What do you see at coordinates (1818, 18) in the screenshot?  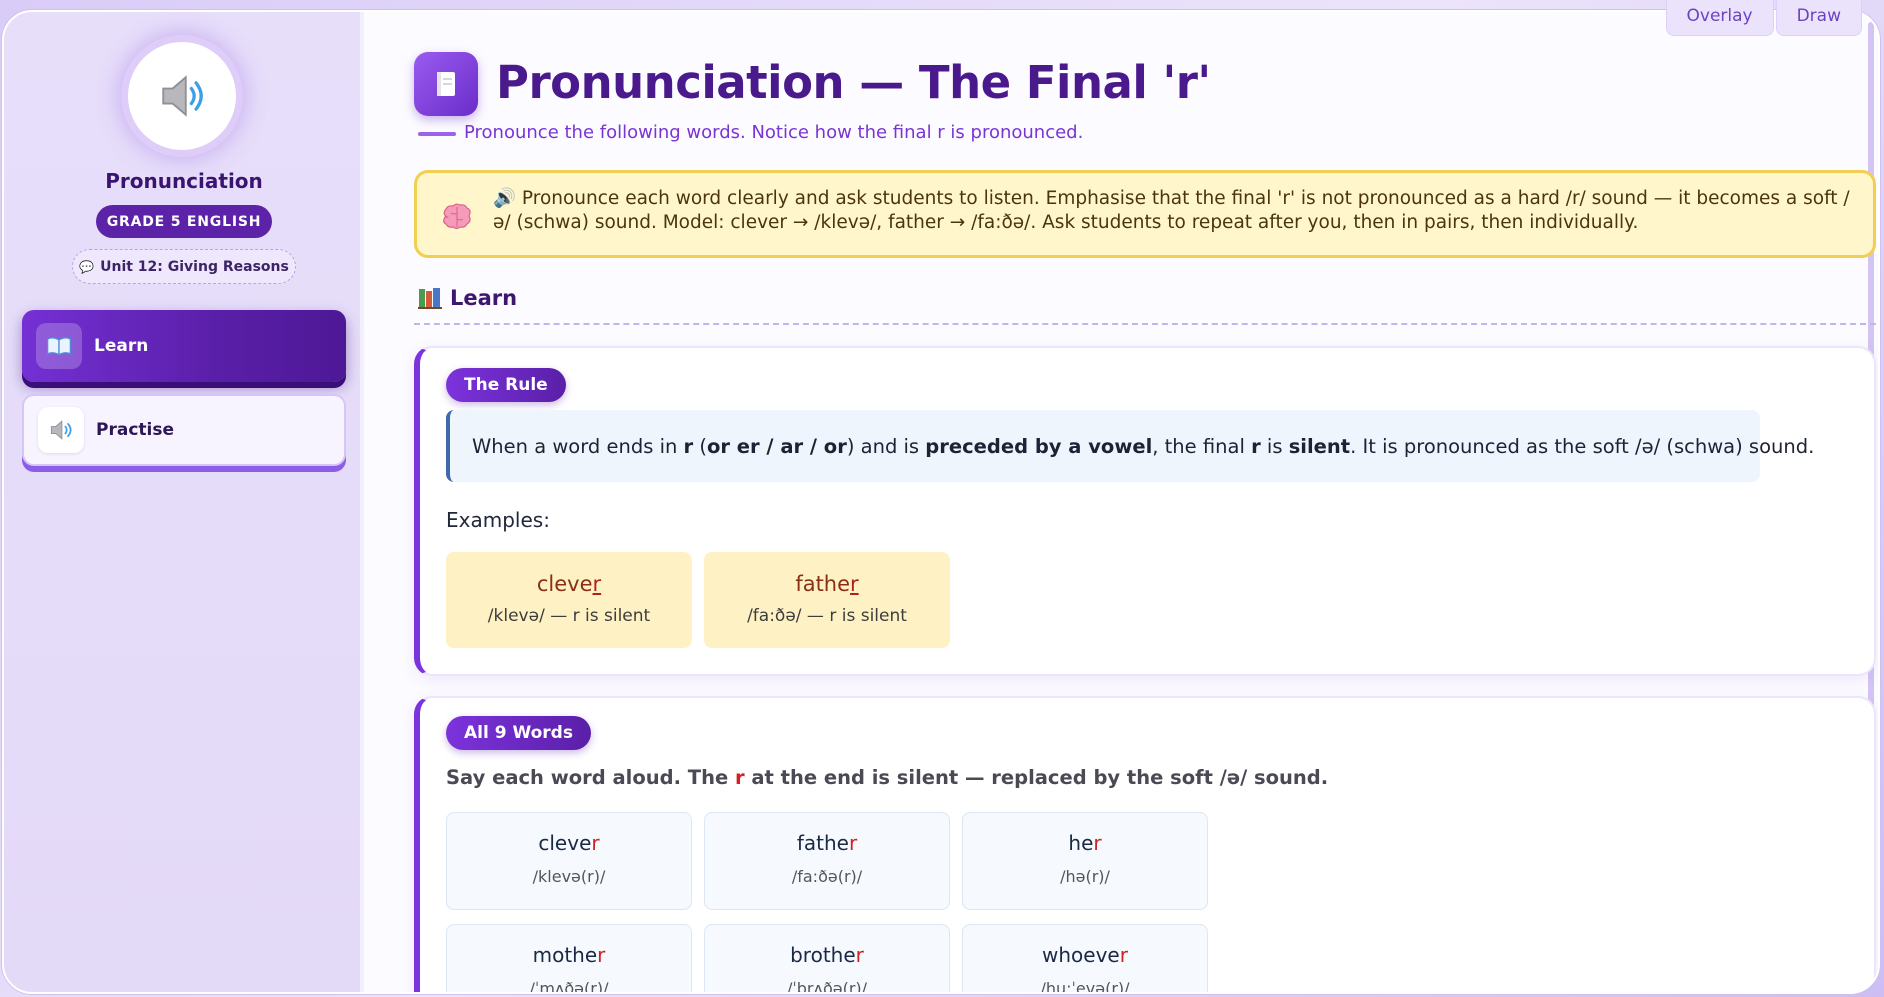 I see `draw-button: Draw` at bounding box center [1818, 18].